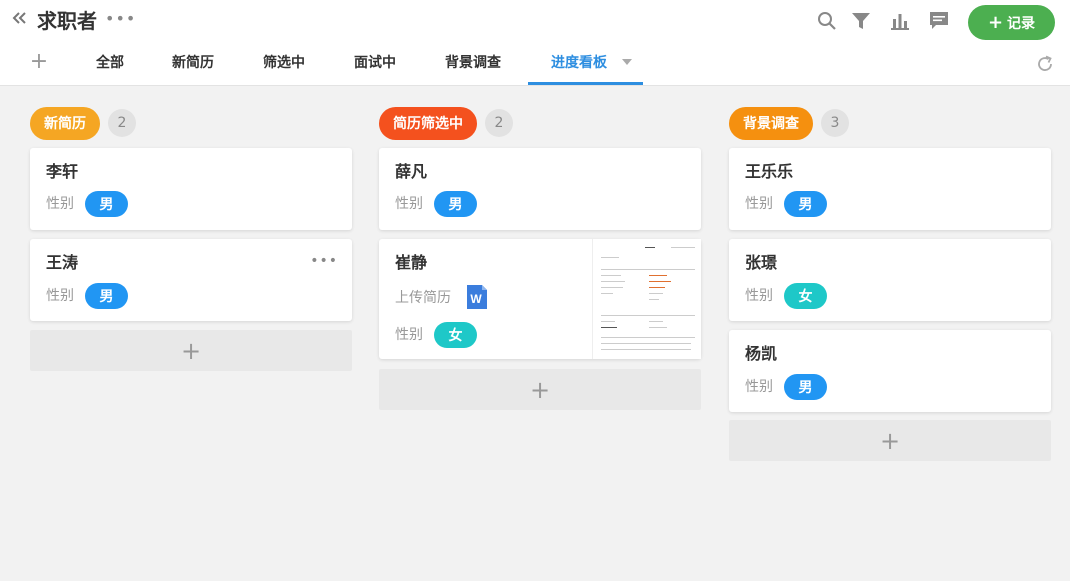 The width and height of the screenshot is (1070, 581). I want to click on tab-interviewing: 面试中, so click(375, 64).